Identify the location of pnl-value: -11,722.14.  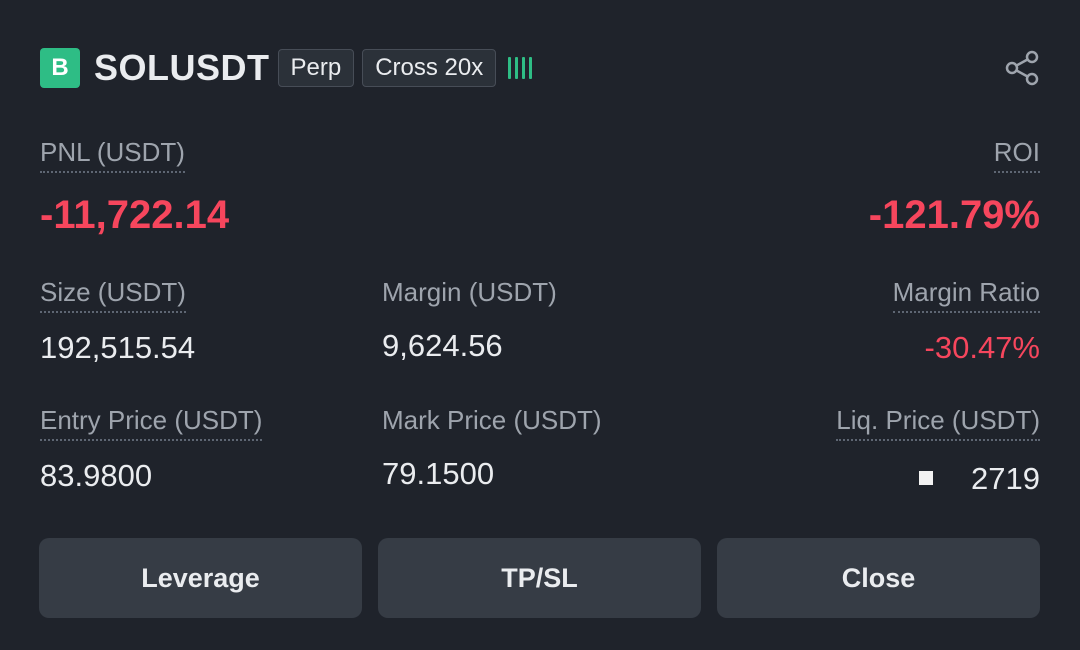
(135, 215).